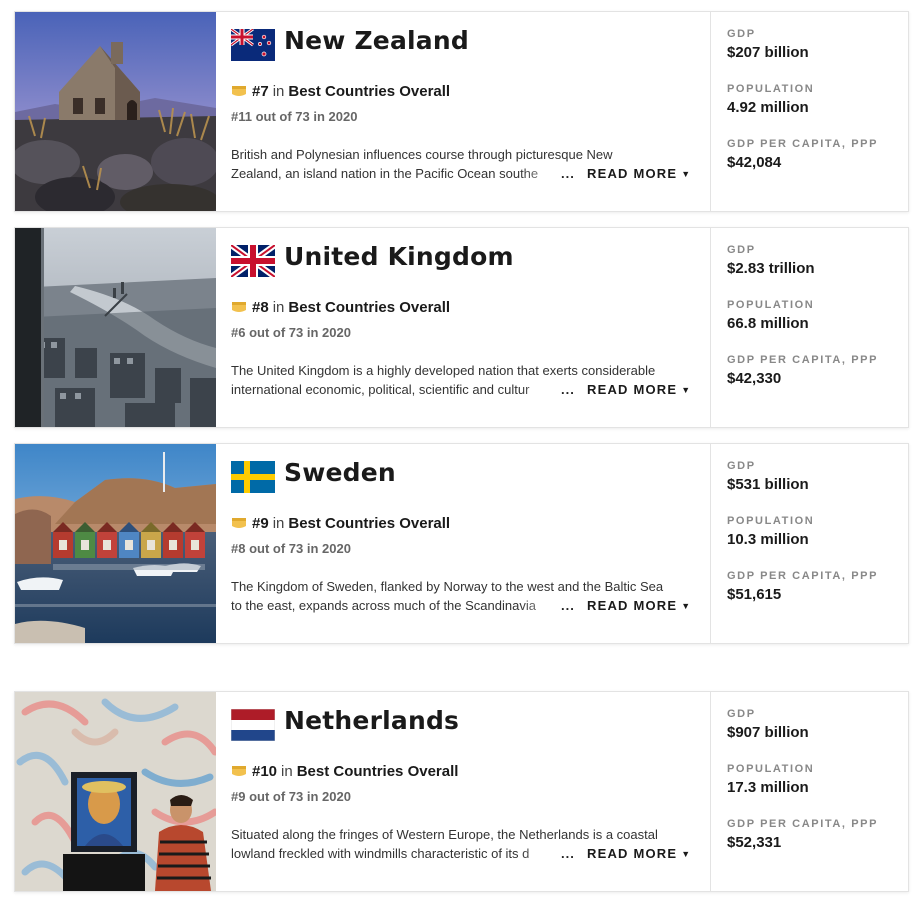 This screenshot has height=905, width=923. What do you see at coordinates (376, 40) in the screenshot?
I see `country-name: New Zealand` at bounding box center [376, 40].